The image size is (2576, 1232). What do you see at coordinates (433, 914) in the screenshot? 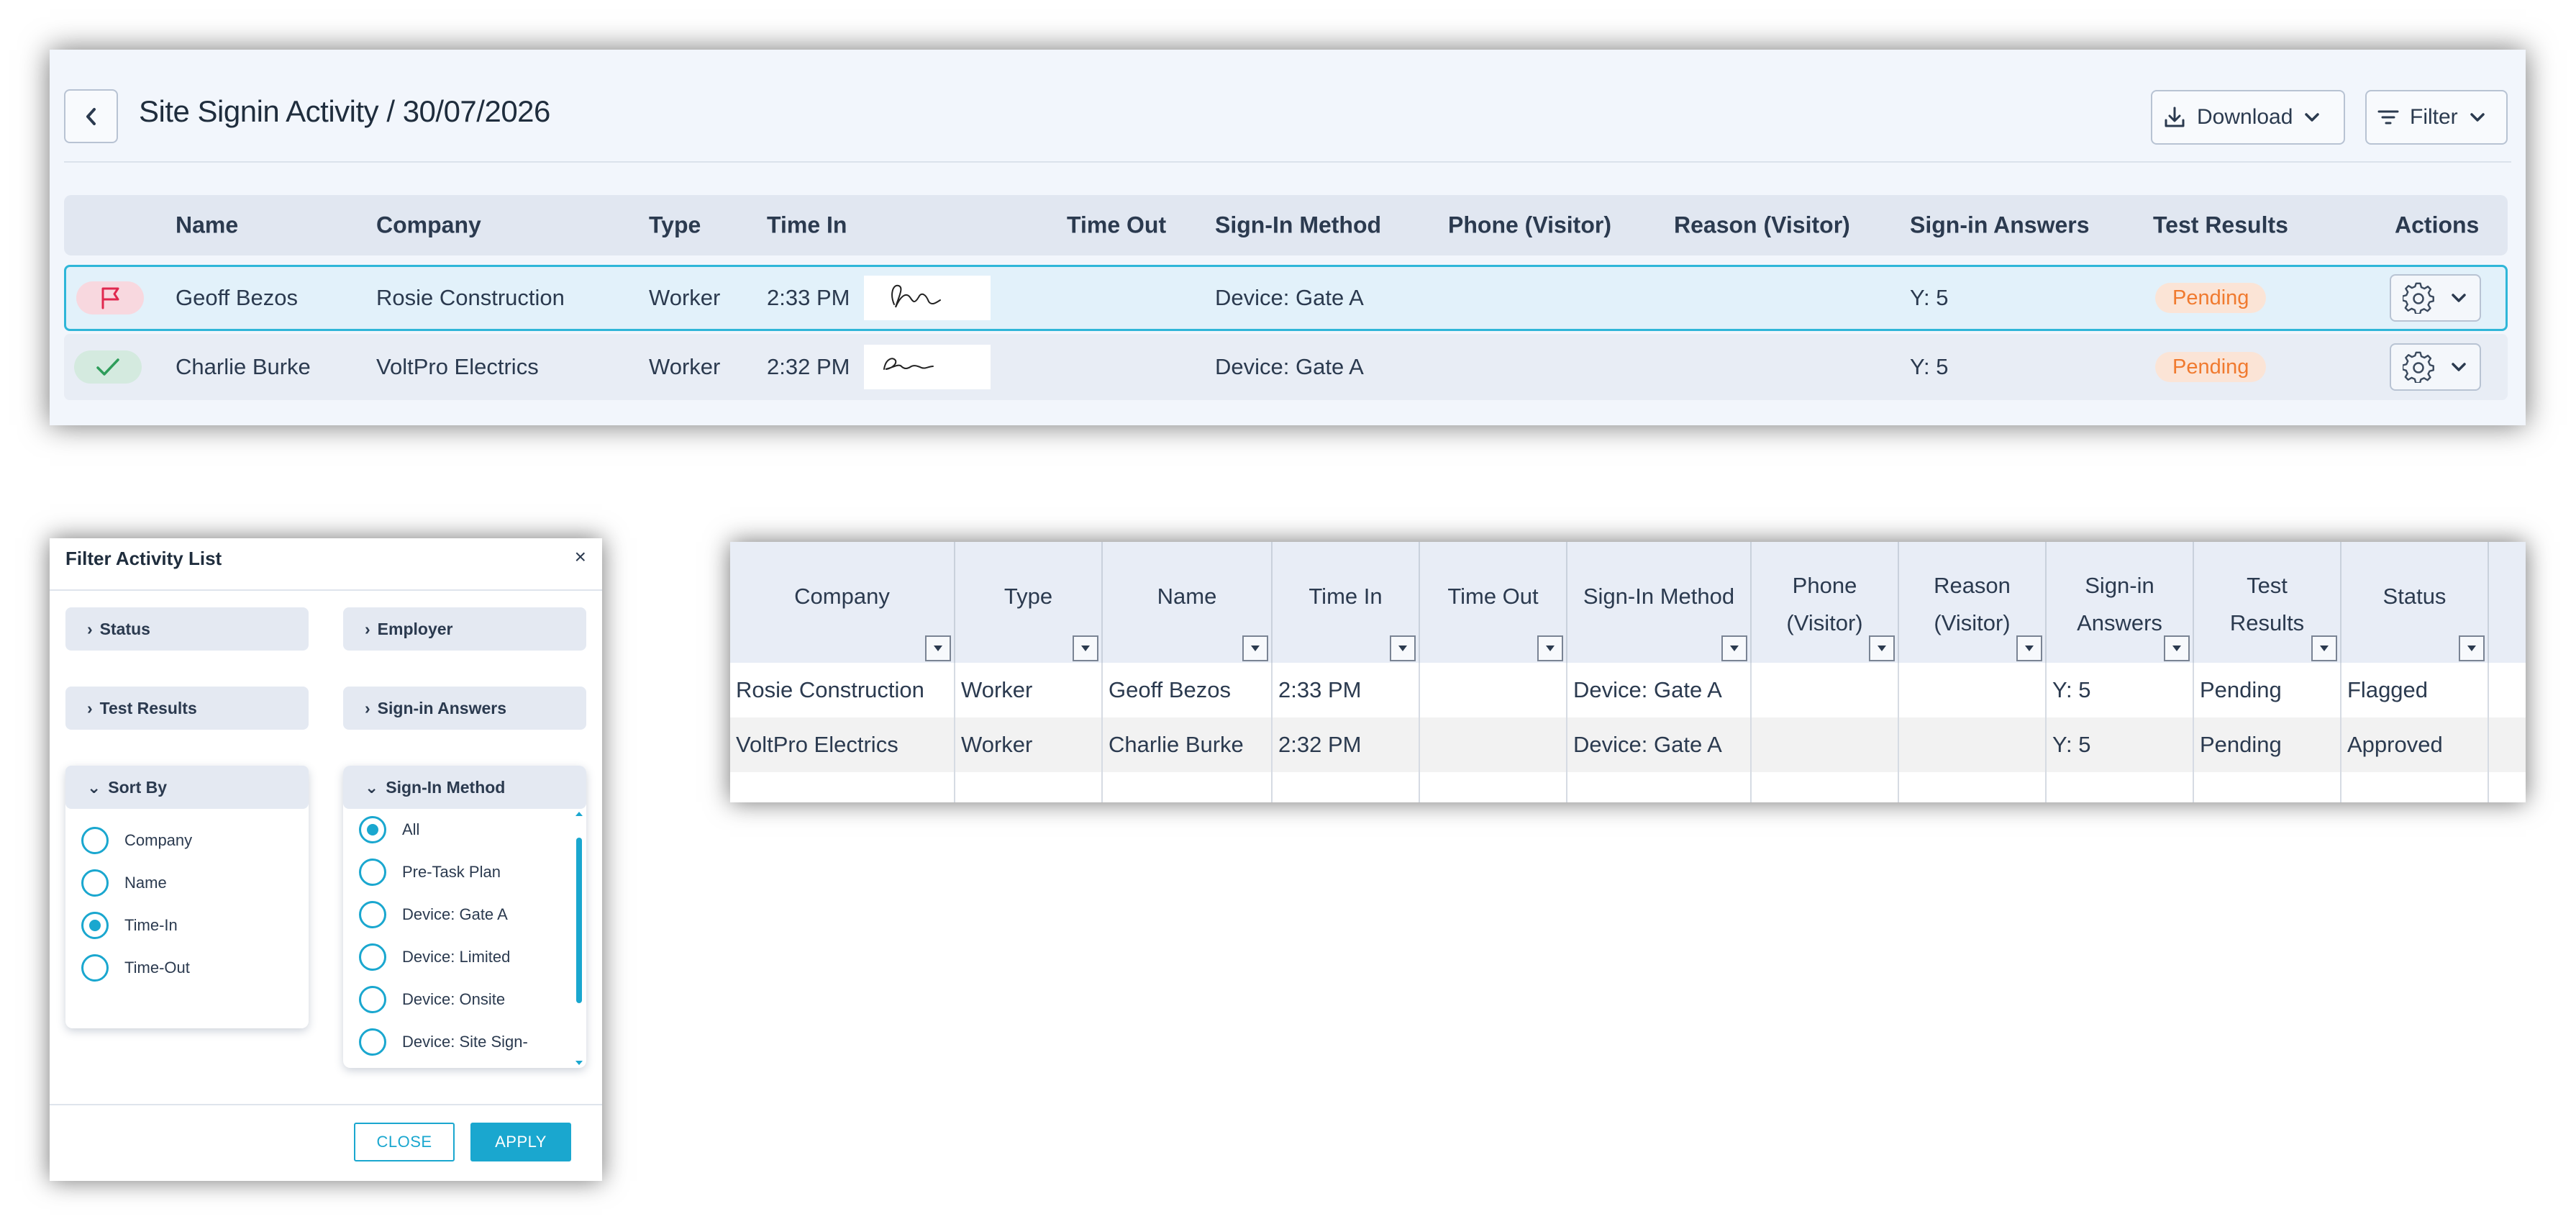
I see `method-option-gate-a: Device: Gate A` at bounding box center [433, 914].